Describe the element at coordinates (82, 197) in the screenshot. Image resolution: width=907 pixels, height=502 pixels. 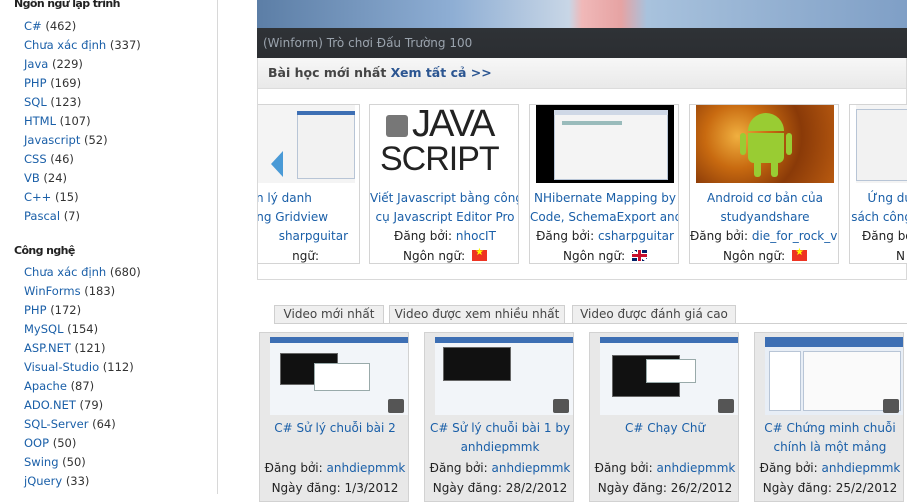
I see `language-item: C++ (15)` at that location.